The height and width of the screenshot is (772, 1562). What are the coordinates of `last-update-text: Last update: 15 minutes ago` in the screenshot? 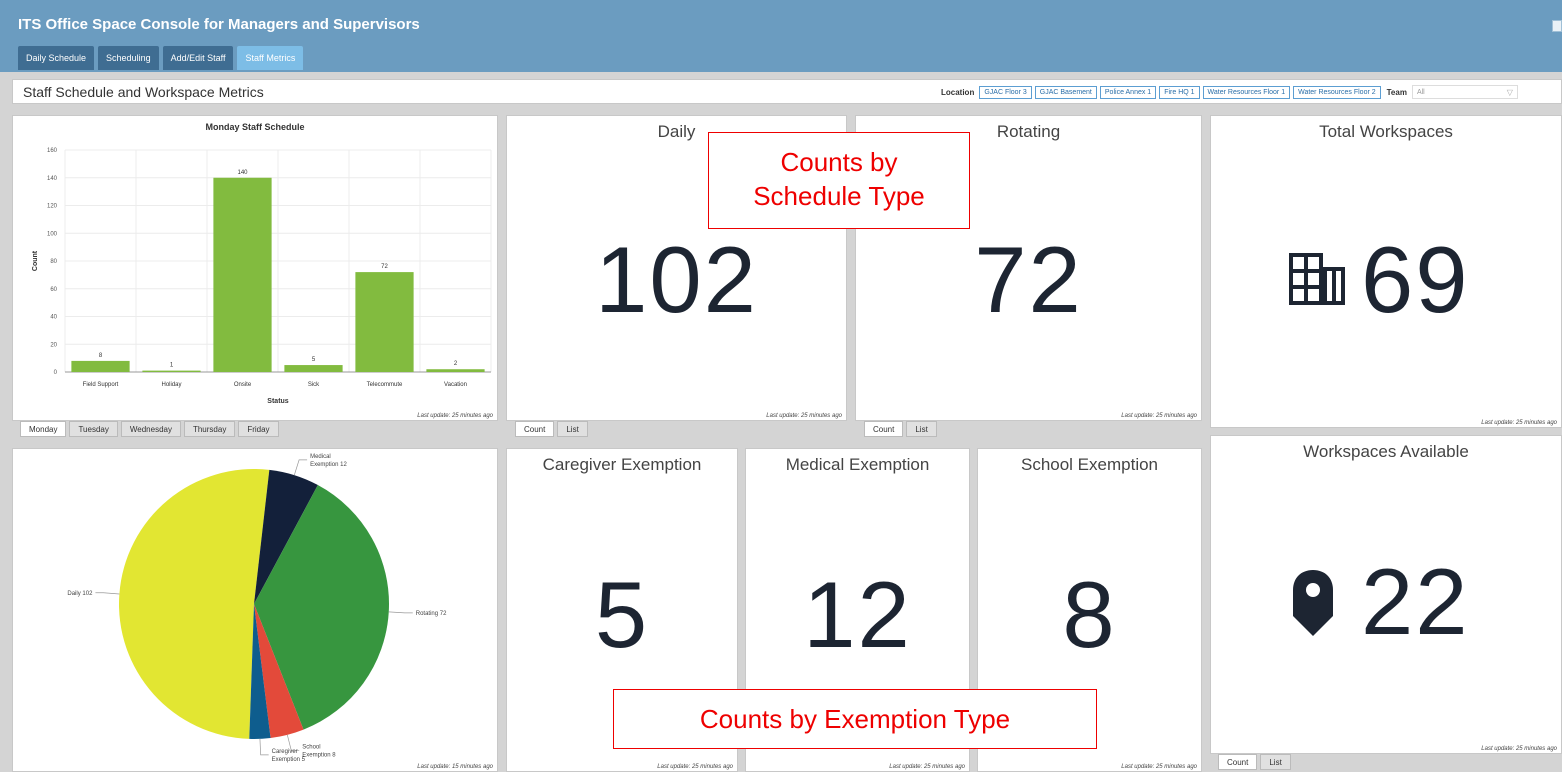 It's located at (455, 767).